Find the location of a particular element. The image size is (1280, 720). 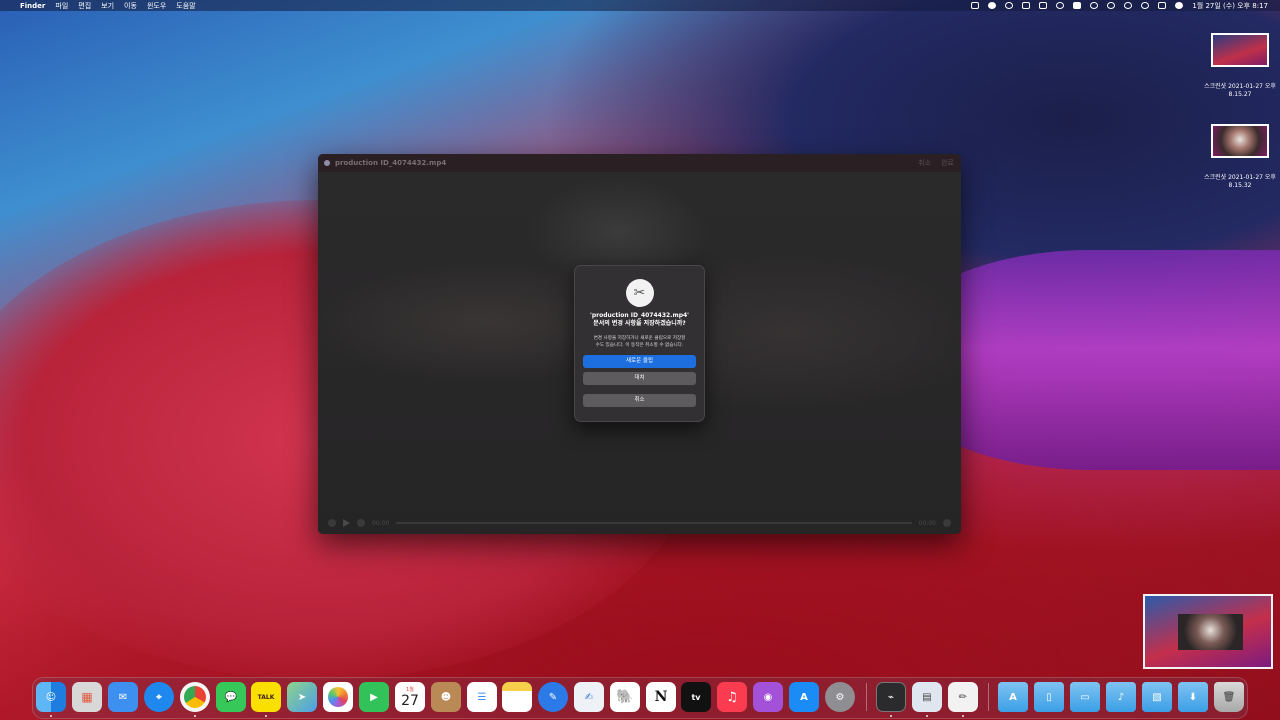

time-current: 00:00 is located at coordinates (381, 523).